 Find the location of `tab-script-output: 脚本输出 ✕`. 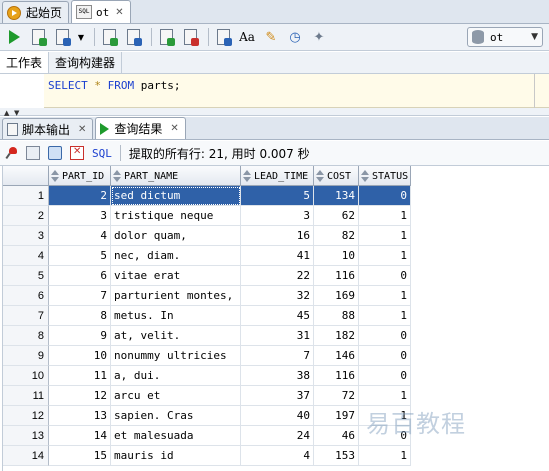

tab-script-output: 脚本输出 ✕ is located at coordinates (48, 128).